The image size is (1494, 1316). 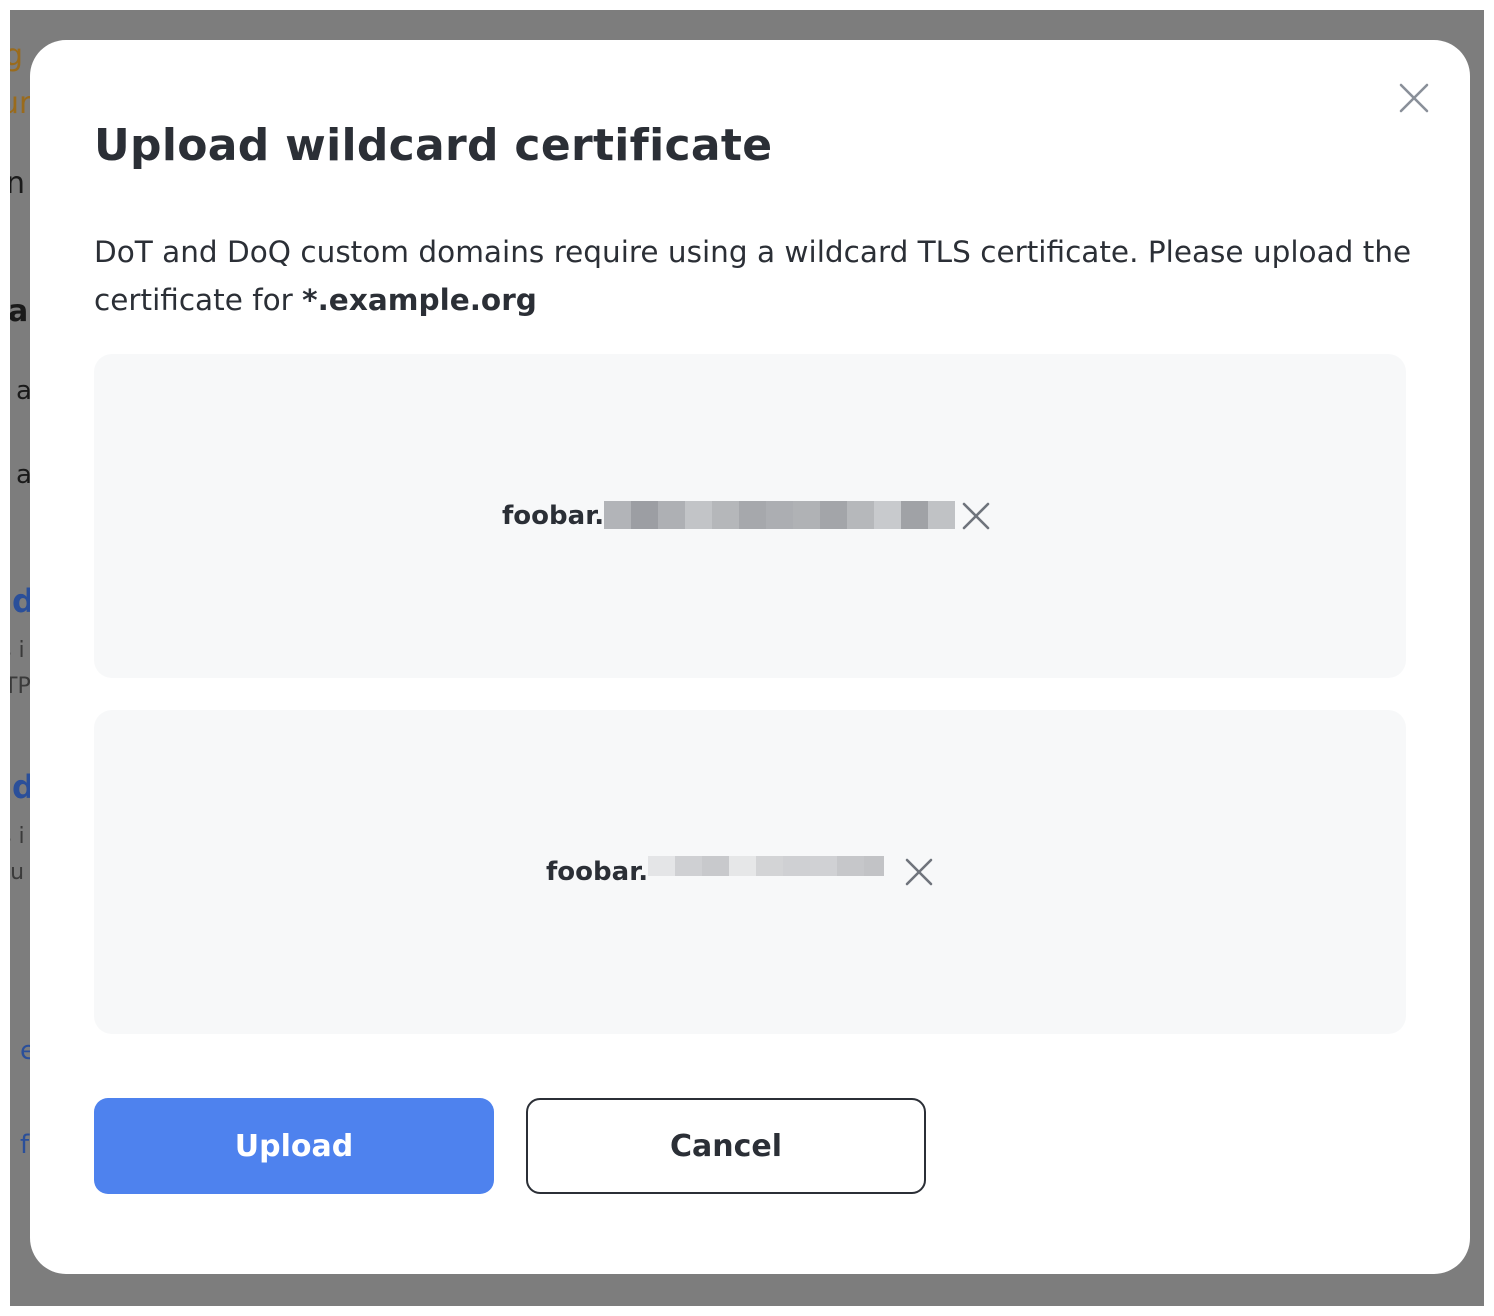 I want to click on background-text: f, so click(x=25, y=1145).